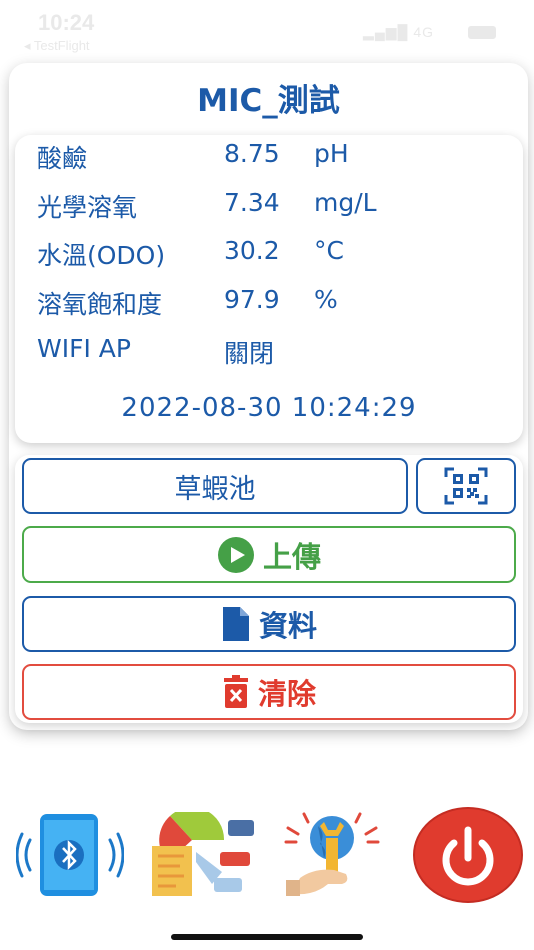 The image size is (534, 950). What do you see at coordinates (57, 46) in the screenshot?
I see `back-to-testflight-link: ◂ TestFlight` at bounding box center [57, 46].